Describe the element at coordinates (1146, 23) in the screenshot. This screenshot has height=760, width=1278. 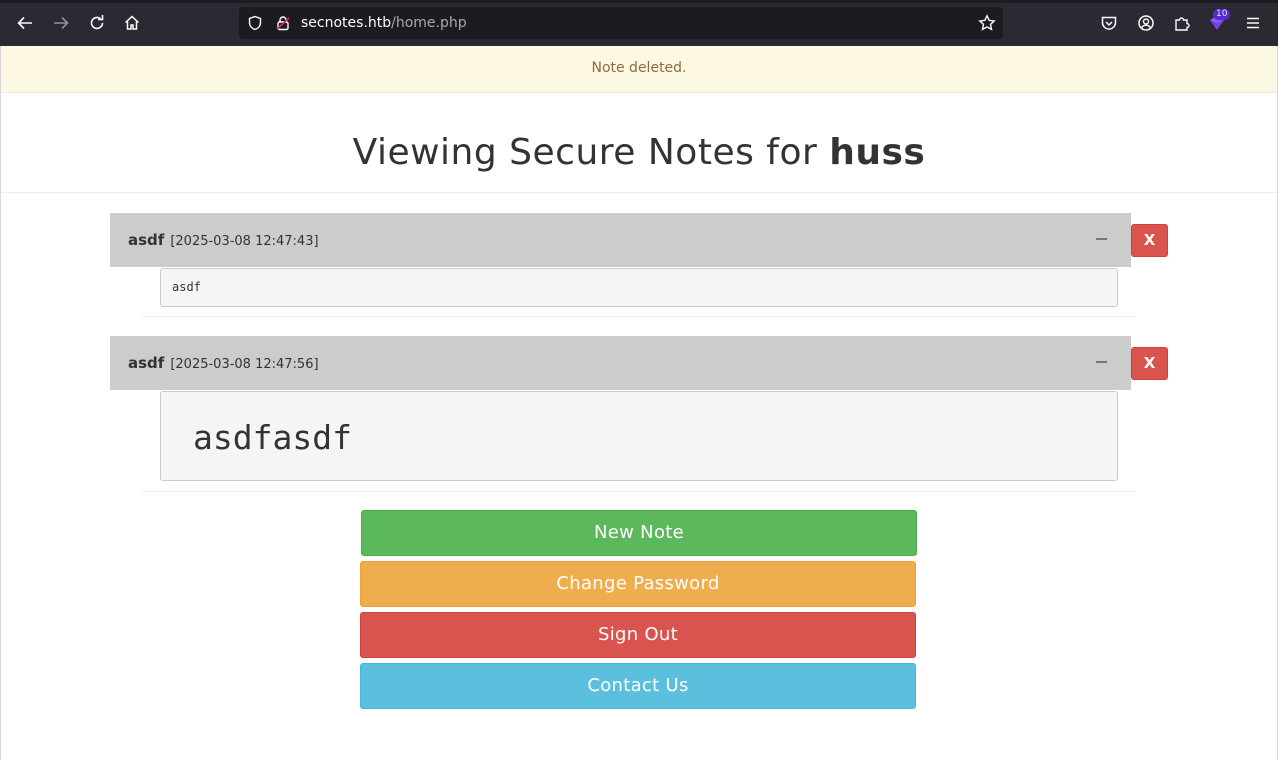
I see `account-icon` at that location.